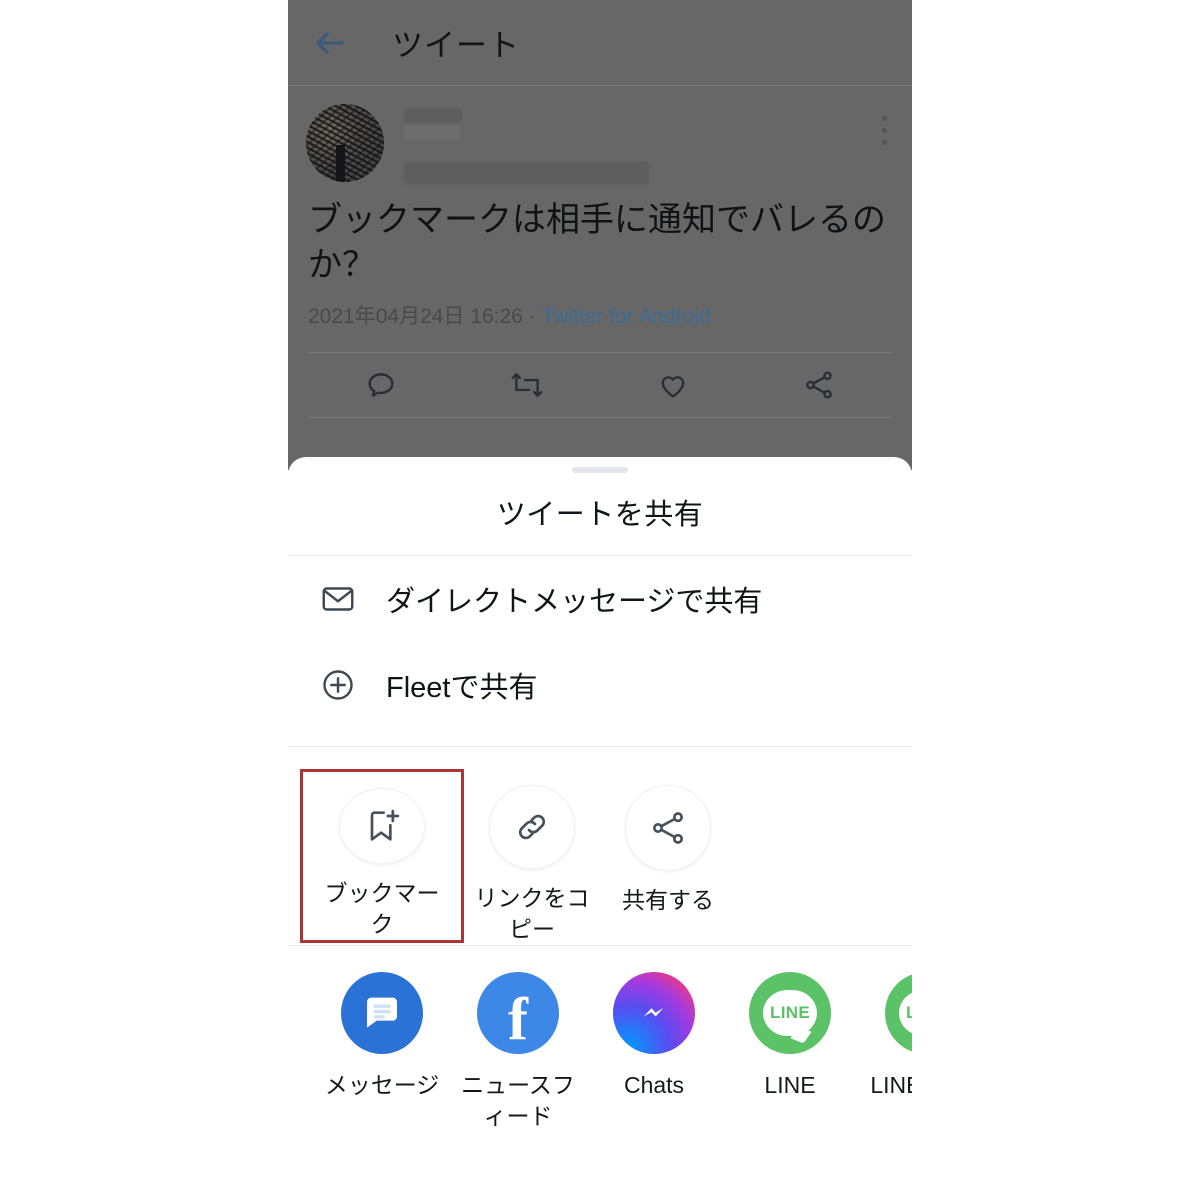  I want to click on reply-icon, so click(381, 385).